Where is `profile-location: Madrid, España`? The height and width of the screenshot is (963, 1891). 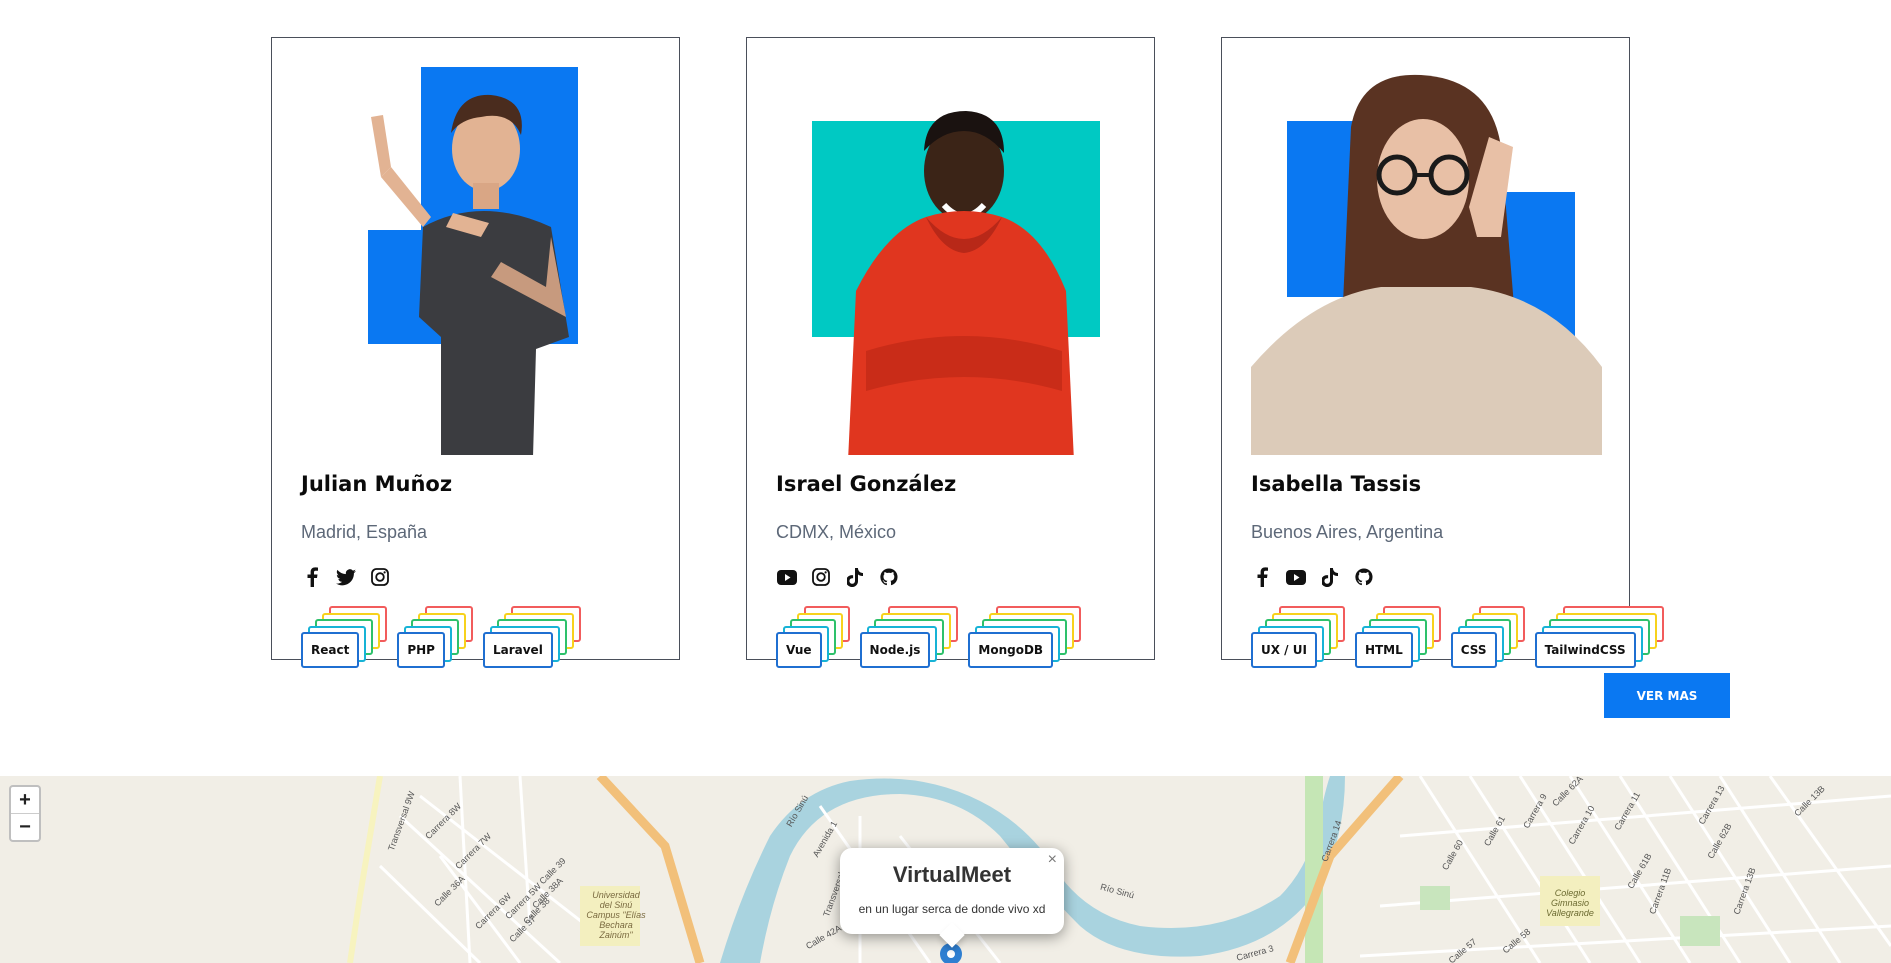
profile-location: Madrid, España is located at coordinates (364, 532).